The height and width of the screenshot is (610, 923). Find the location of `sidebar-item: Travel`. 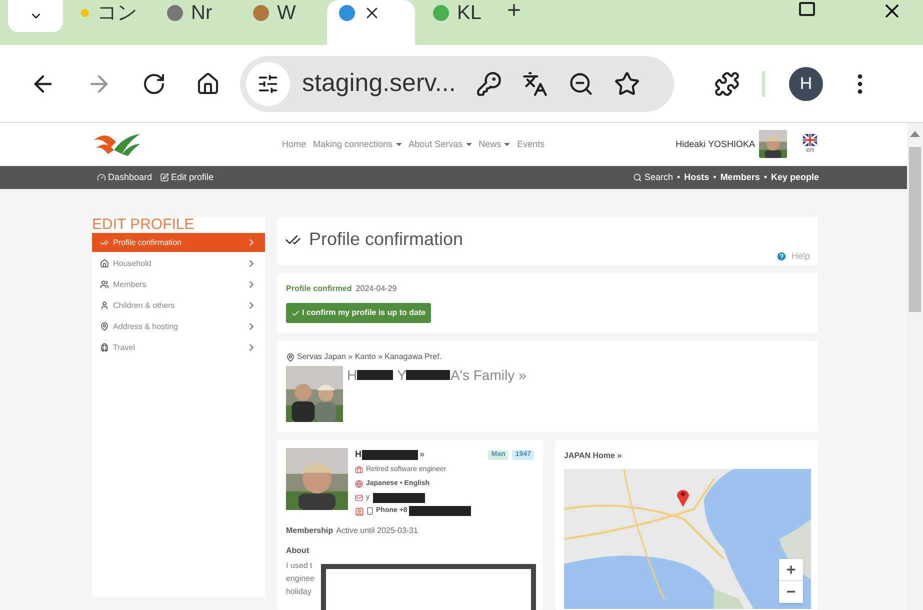

sidebar-item: Travel is located at coordinates (178, 347).